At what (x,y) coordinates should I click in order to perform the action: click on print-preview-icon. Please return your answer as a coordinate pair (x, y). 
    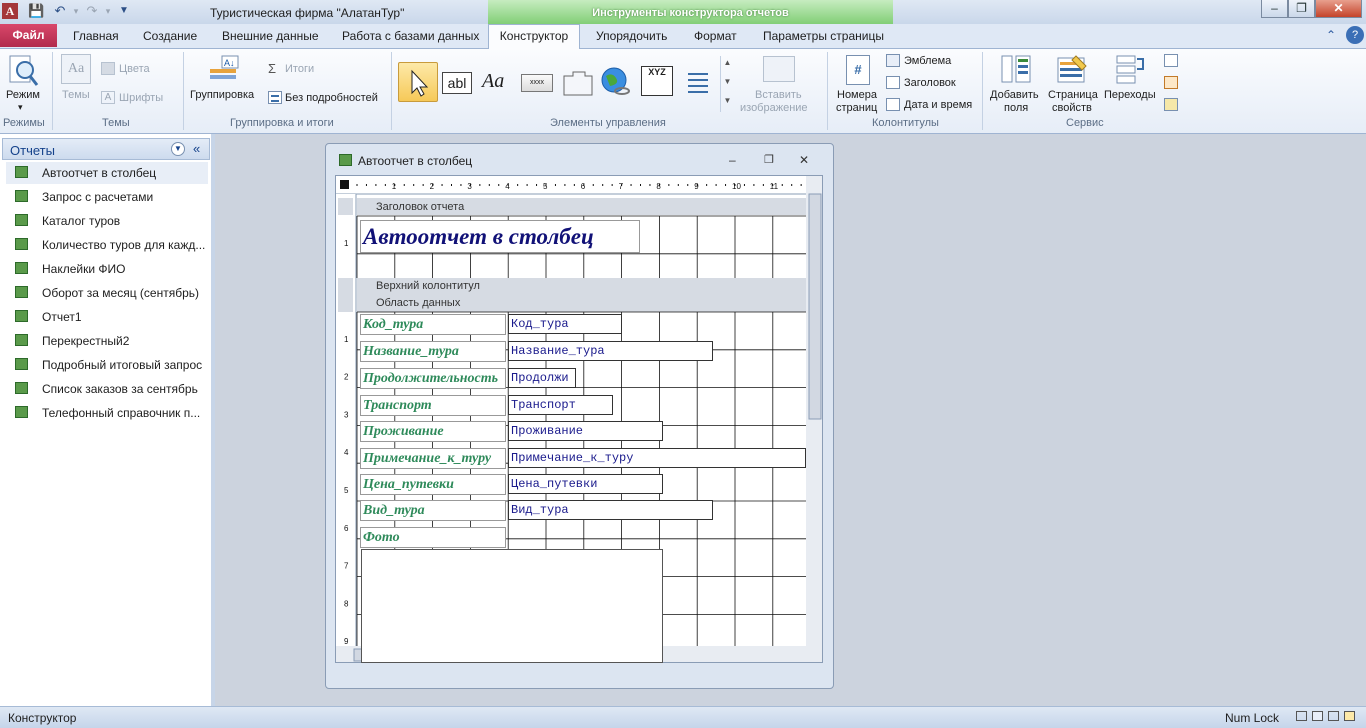
    Looking at the image, I should click on (1317, 716).